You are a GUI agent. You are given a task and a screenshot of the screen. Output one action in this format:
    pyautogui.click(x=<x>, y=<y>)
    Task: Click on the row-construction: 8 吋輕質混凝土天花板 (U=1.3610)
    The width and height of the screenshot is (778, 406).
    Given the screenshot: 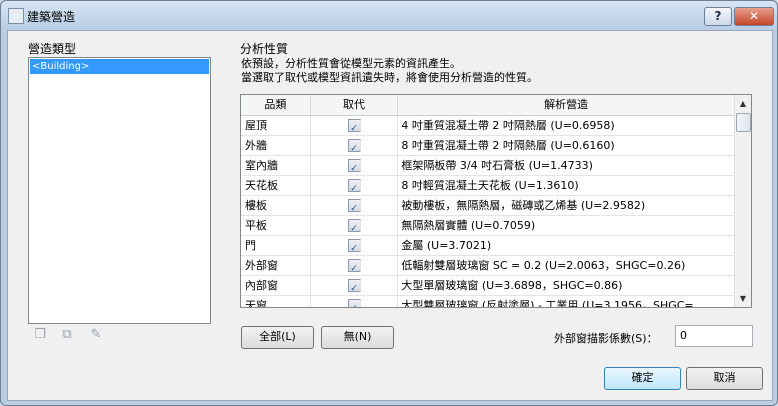 What is the action you would take?
    pyautogui.click(x=566, y=185)
    